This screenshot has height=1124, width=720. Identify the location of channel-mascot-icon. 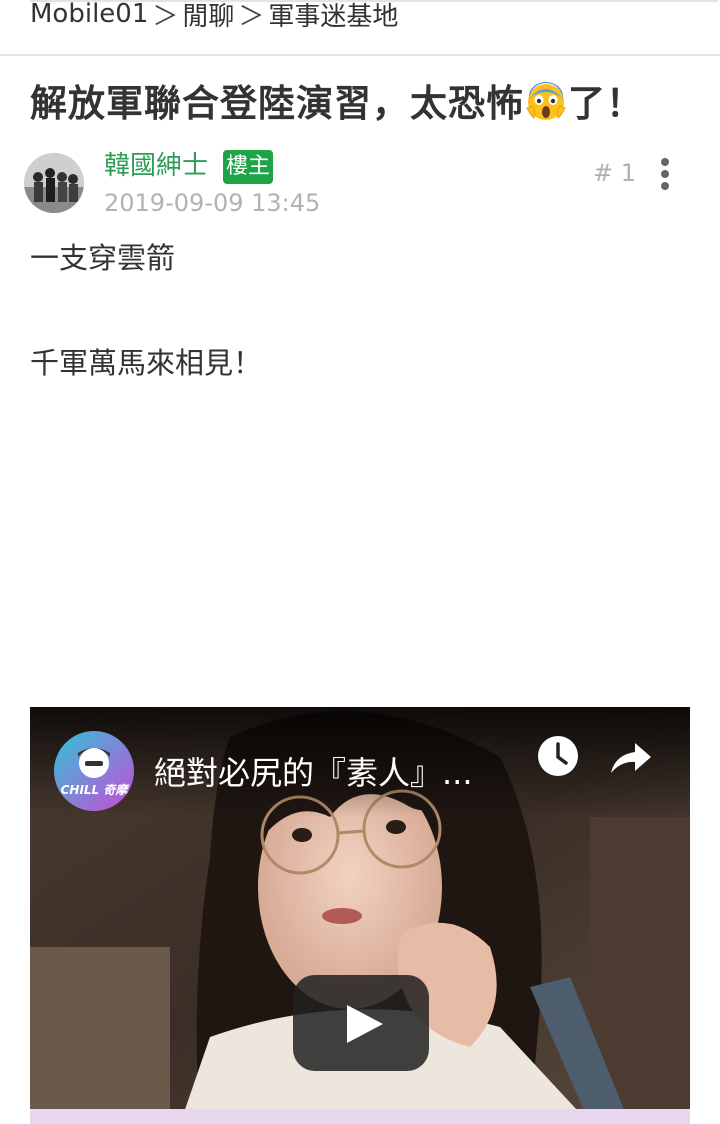
(94, 763).